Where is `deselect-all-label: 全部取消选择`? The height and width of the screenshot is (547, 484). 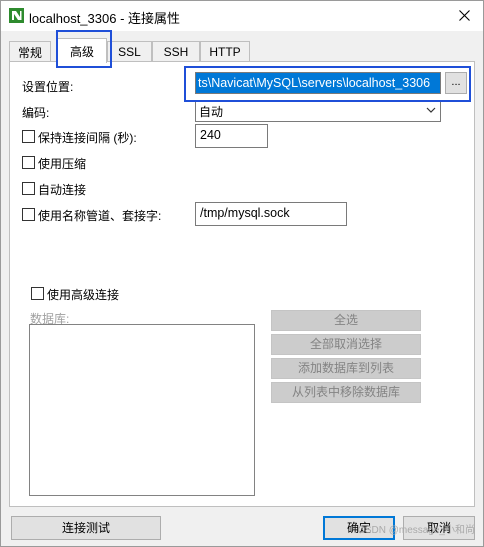 deselect-all-label: 全部取消选择 is located at coordinates (345, 344).